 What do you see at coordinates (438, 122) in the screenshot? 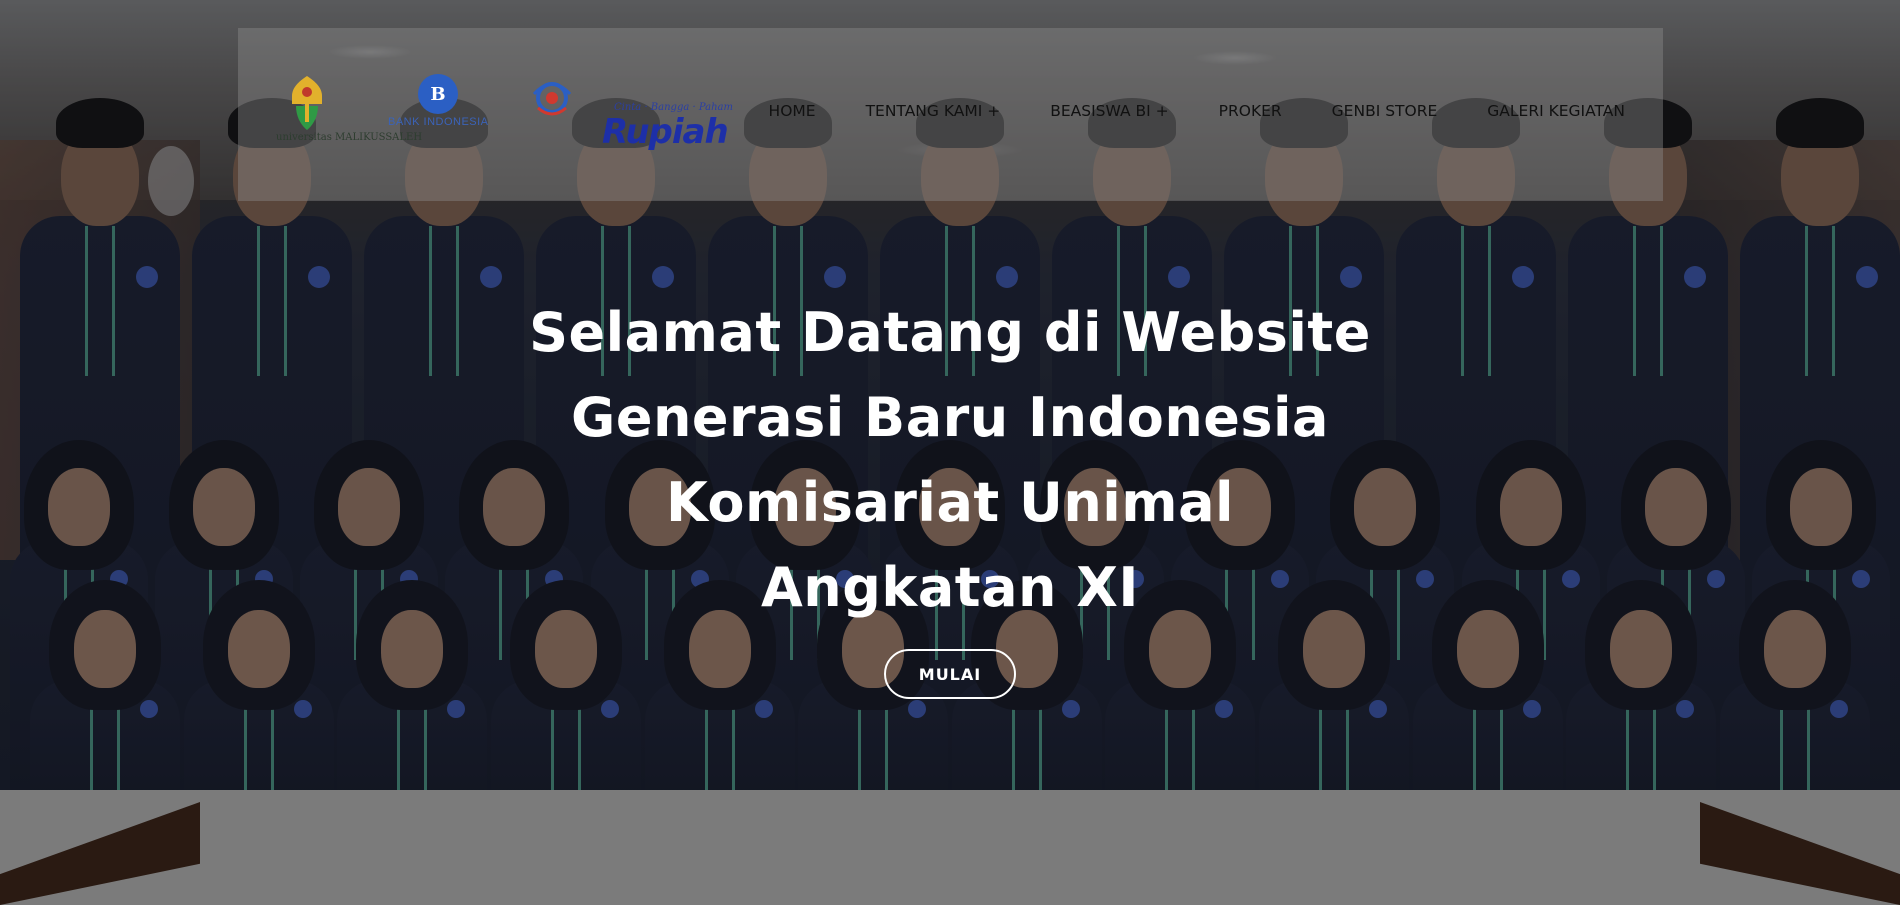
I see `bank-indonesia-name: BANK INDONESIA` at bounding box center [438, 122].